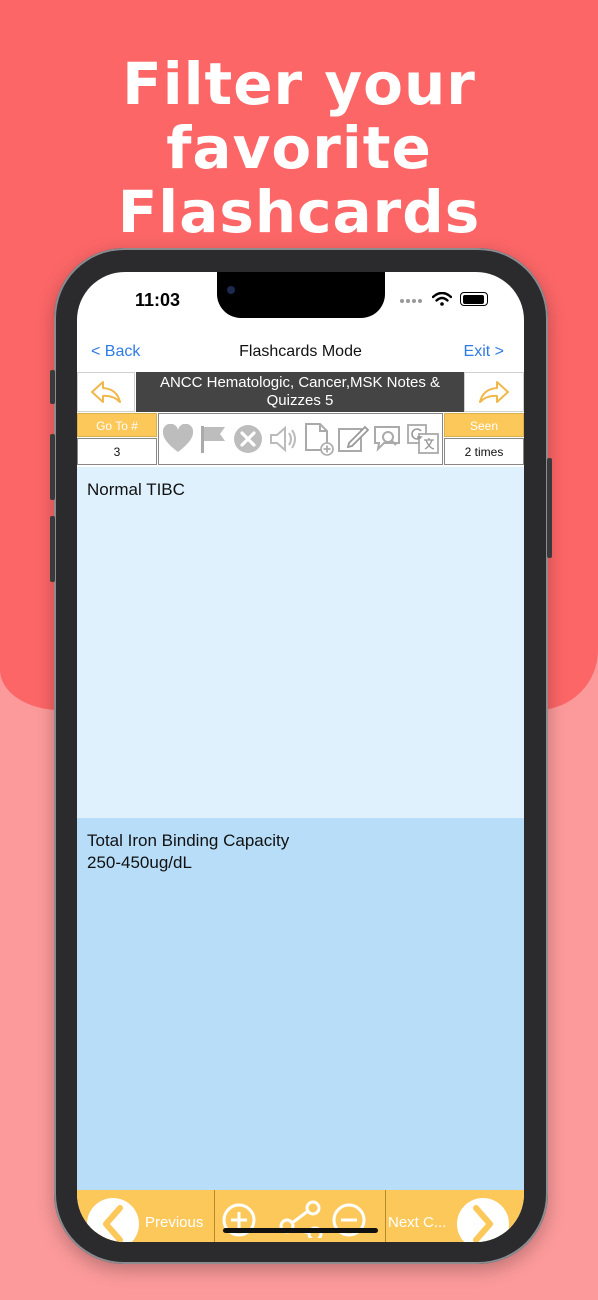  What do you see at coordinates (299, 116) in the screenshot?
I see `headline-line-1: Filter your favorite` at bounding box center [299, 116].